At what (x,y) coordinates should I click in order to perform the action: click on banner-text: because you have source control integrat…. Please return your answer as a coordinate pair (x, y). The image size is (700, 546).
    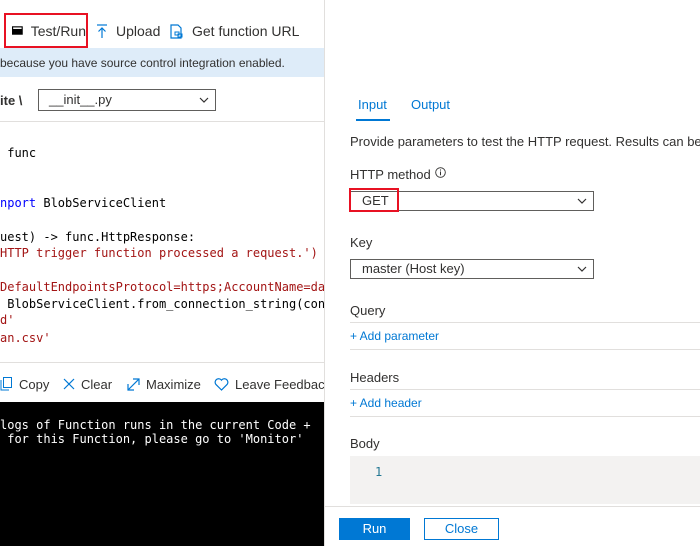
    Looking at the image, I should click on (142, 62).